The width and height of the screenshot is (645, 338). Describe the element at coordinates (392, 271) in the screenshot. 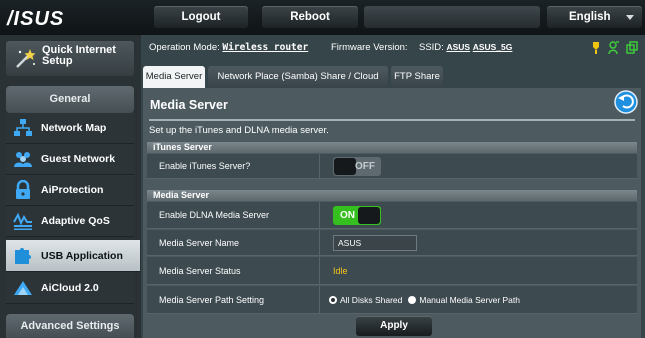

I see `media-server-status-row: Media Server Status Idle` at that location.